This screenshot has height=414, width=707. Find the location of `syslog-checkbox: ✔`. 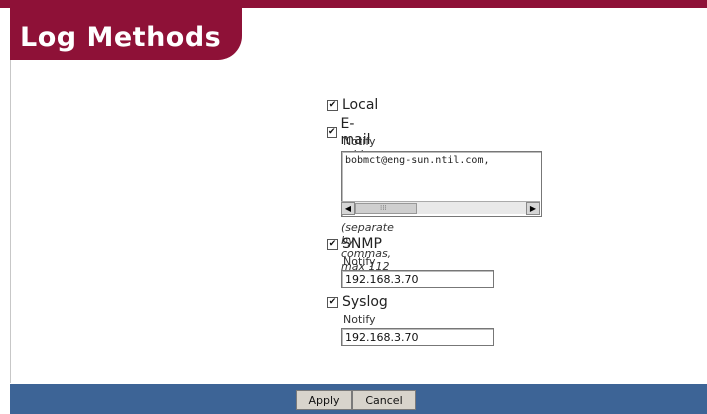

syslog-checkbox: ✔ is located at coordinates (332, 302).